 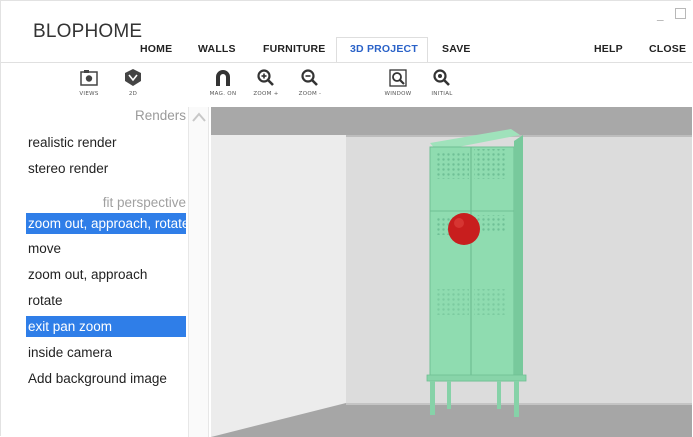 I want to click on left-wall, so click(x=278, y=286).